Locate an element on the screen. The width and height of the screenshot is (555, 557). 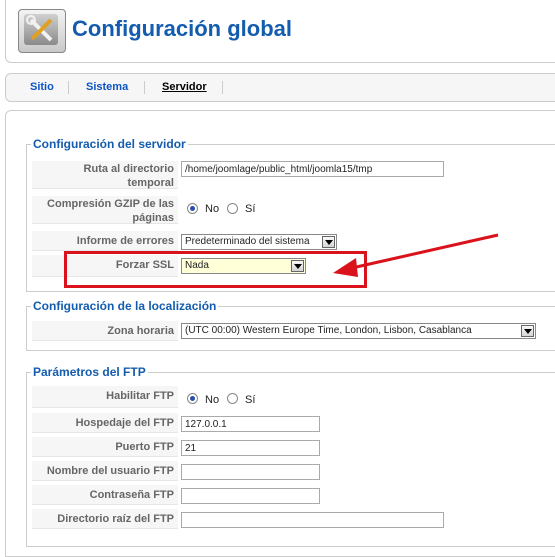
error-report-label: Informe de errores is located at coordinates (105, 241).